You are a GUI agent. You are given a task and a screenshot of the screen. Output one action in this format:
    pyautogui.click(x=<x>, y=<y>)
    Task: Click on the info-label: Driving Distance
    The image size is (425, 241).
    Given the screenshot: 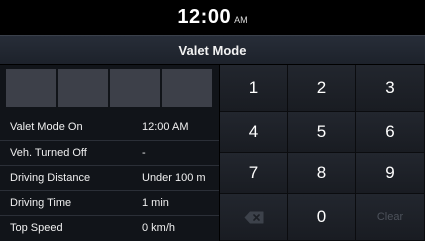 What is the action you would take?
    pyautogui.click(x=50, y=178)
    